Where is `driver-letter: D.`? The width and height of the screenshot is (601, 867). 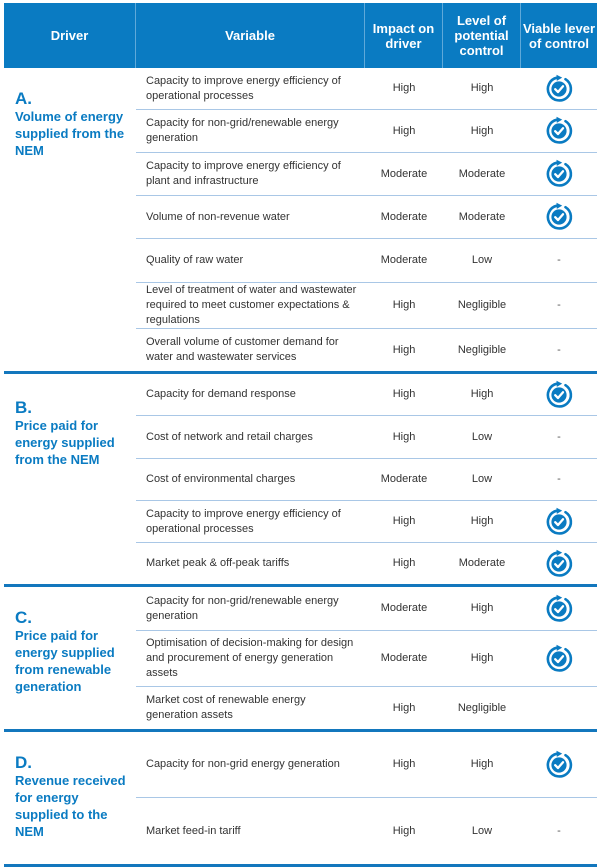 driver-letter: D. is located at coordinates (23, 762).